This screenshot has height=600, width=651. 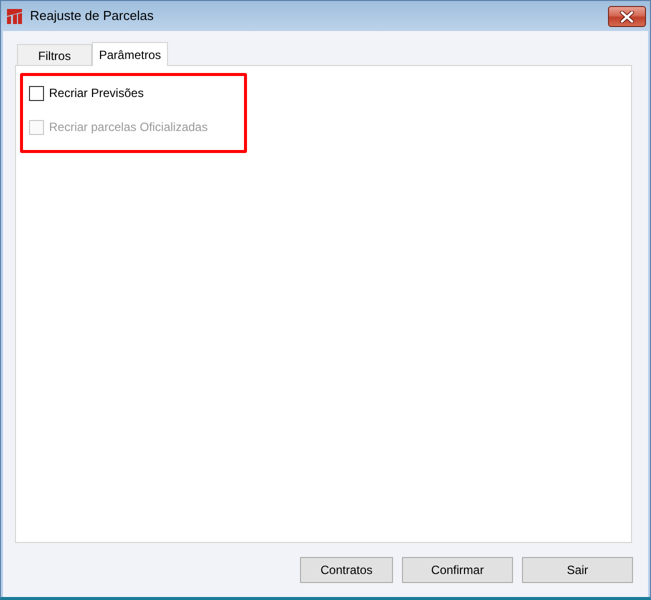 I want to click on dialog-button: Contratos, so click(x=346, y=570).